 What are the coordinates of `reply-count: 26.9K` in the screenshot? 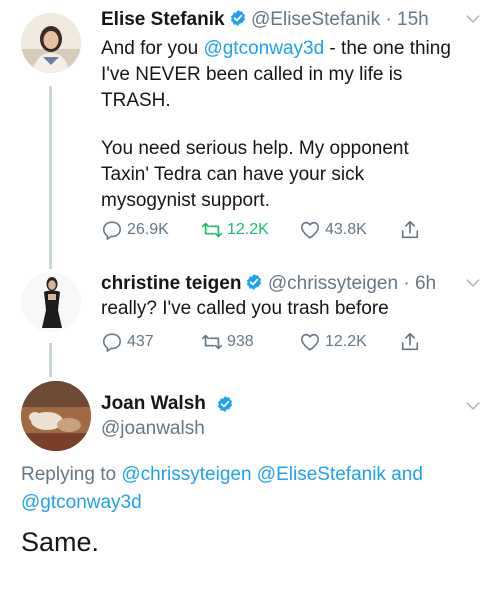 It's located at (148, 229).